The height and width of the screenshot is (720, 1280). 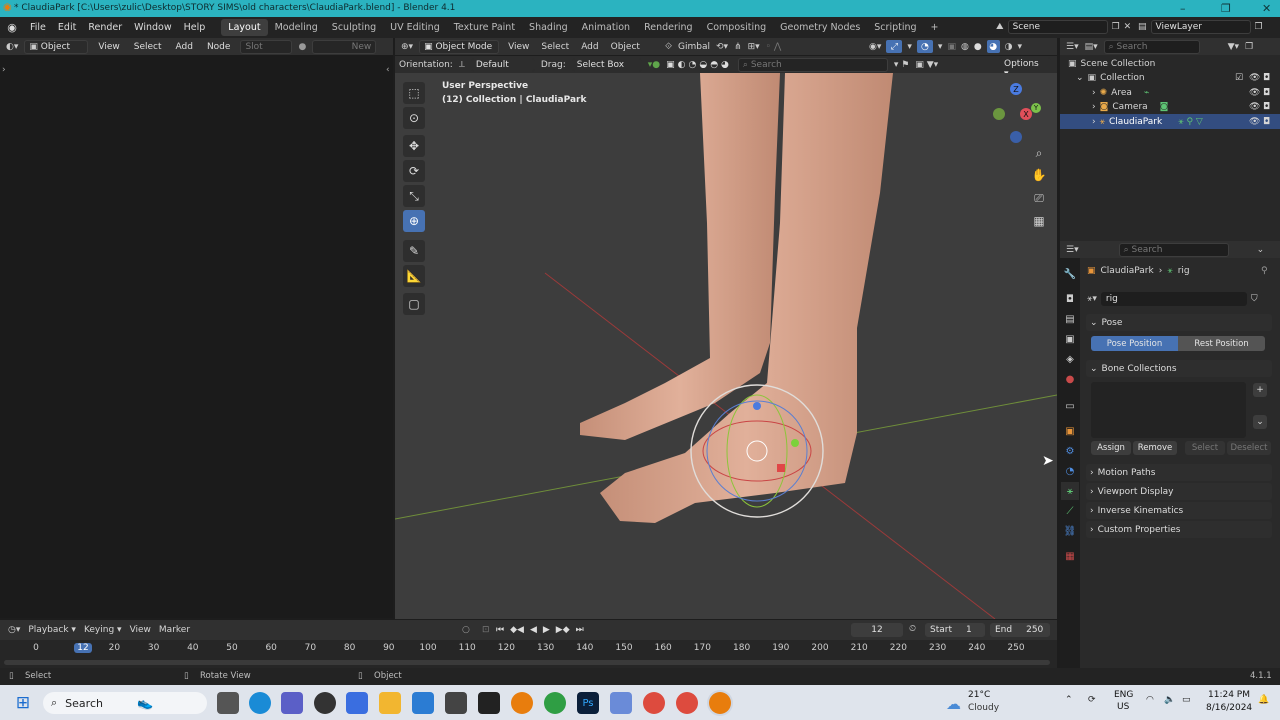 What do you see at coordinates (901, 65) in the screenshot?
I see `bookmark-icon: ▾ ⚑` at bounding box center [901, 65].